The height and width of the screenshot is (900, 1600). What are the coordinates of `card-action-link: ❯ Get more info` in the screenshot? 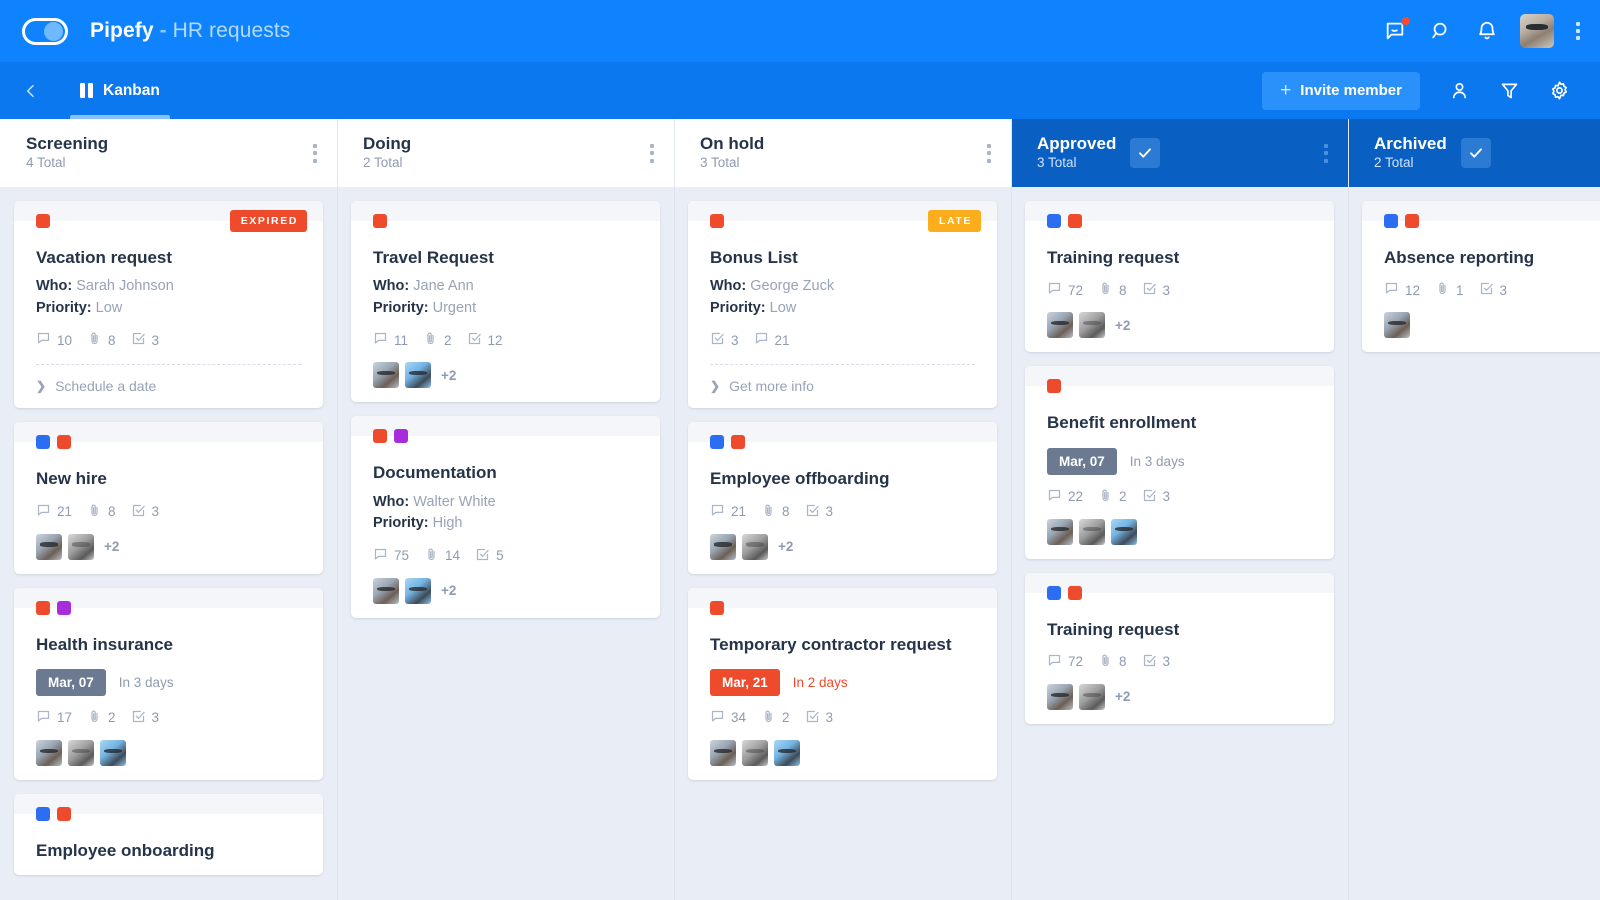 It's located at (842, 386).